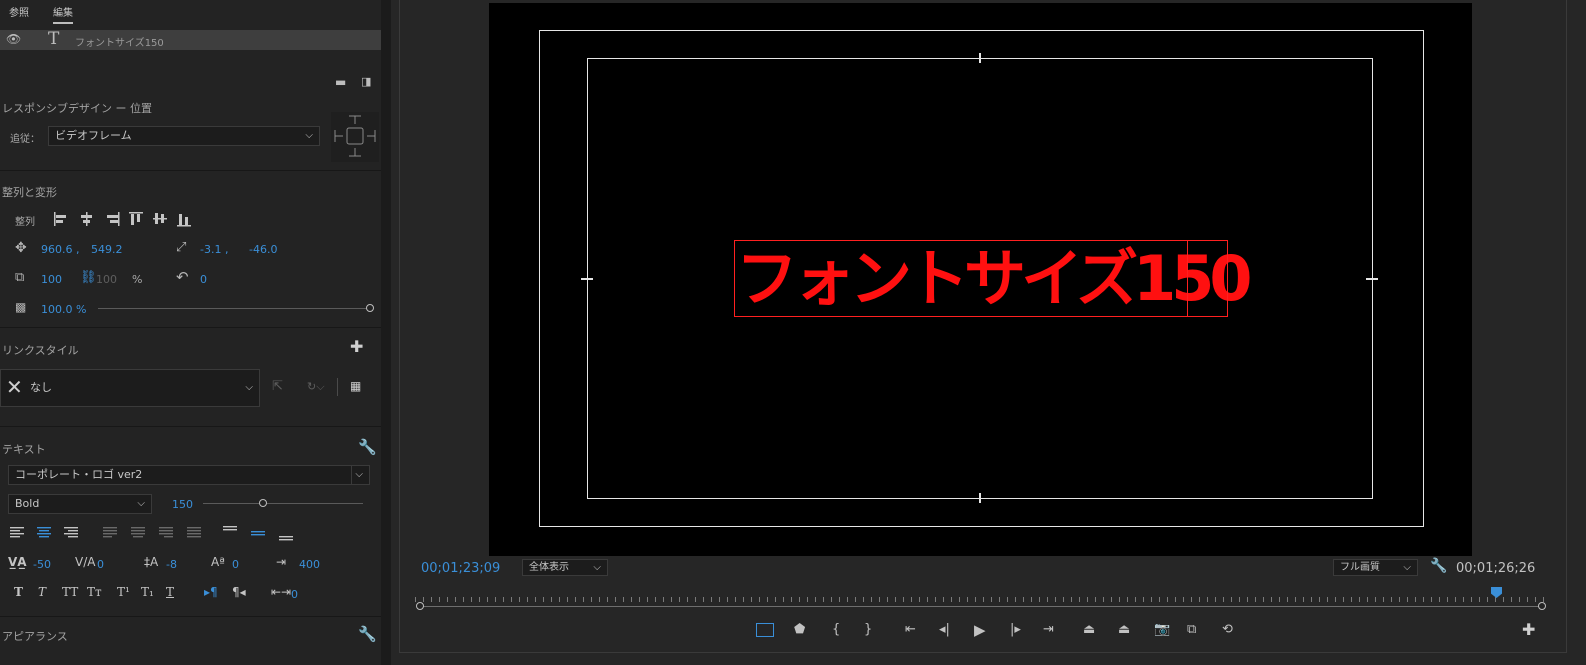 The height and width of the screenshot is (665, 1586). What do you see at coordinates (565, 567) in the screenshot?
I see `zoom-fit-dropdown: 全体表示 ⌵` at bounding box center [565, 567].